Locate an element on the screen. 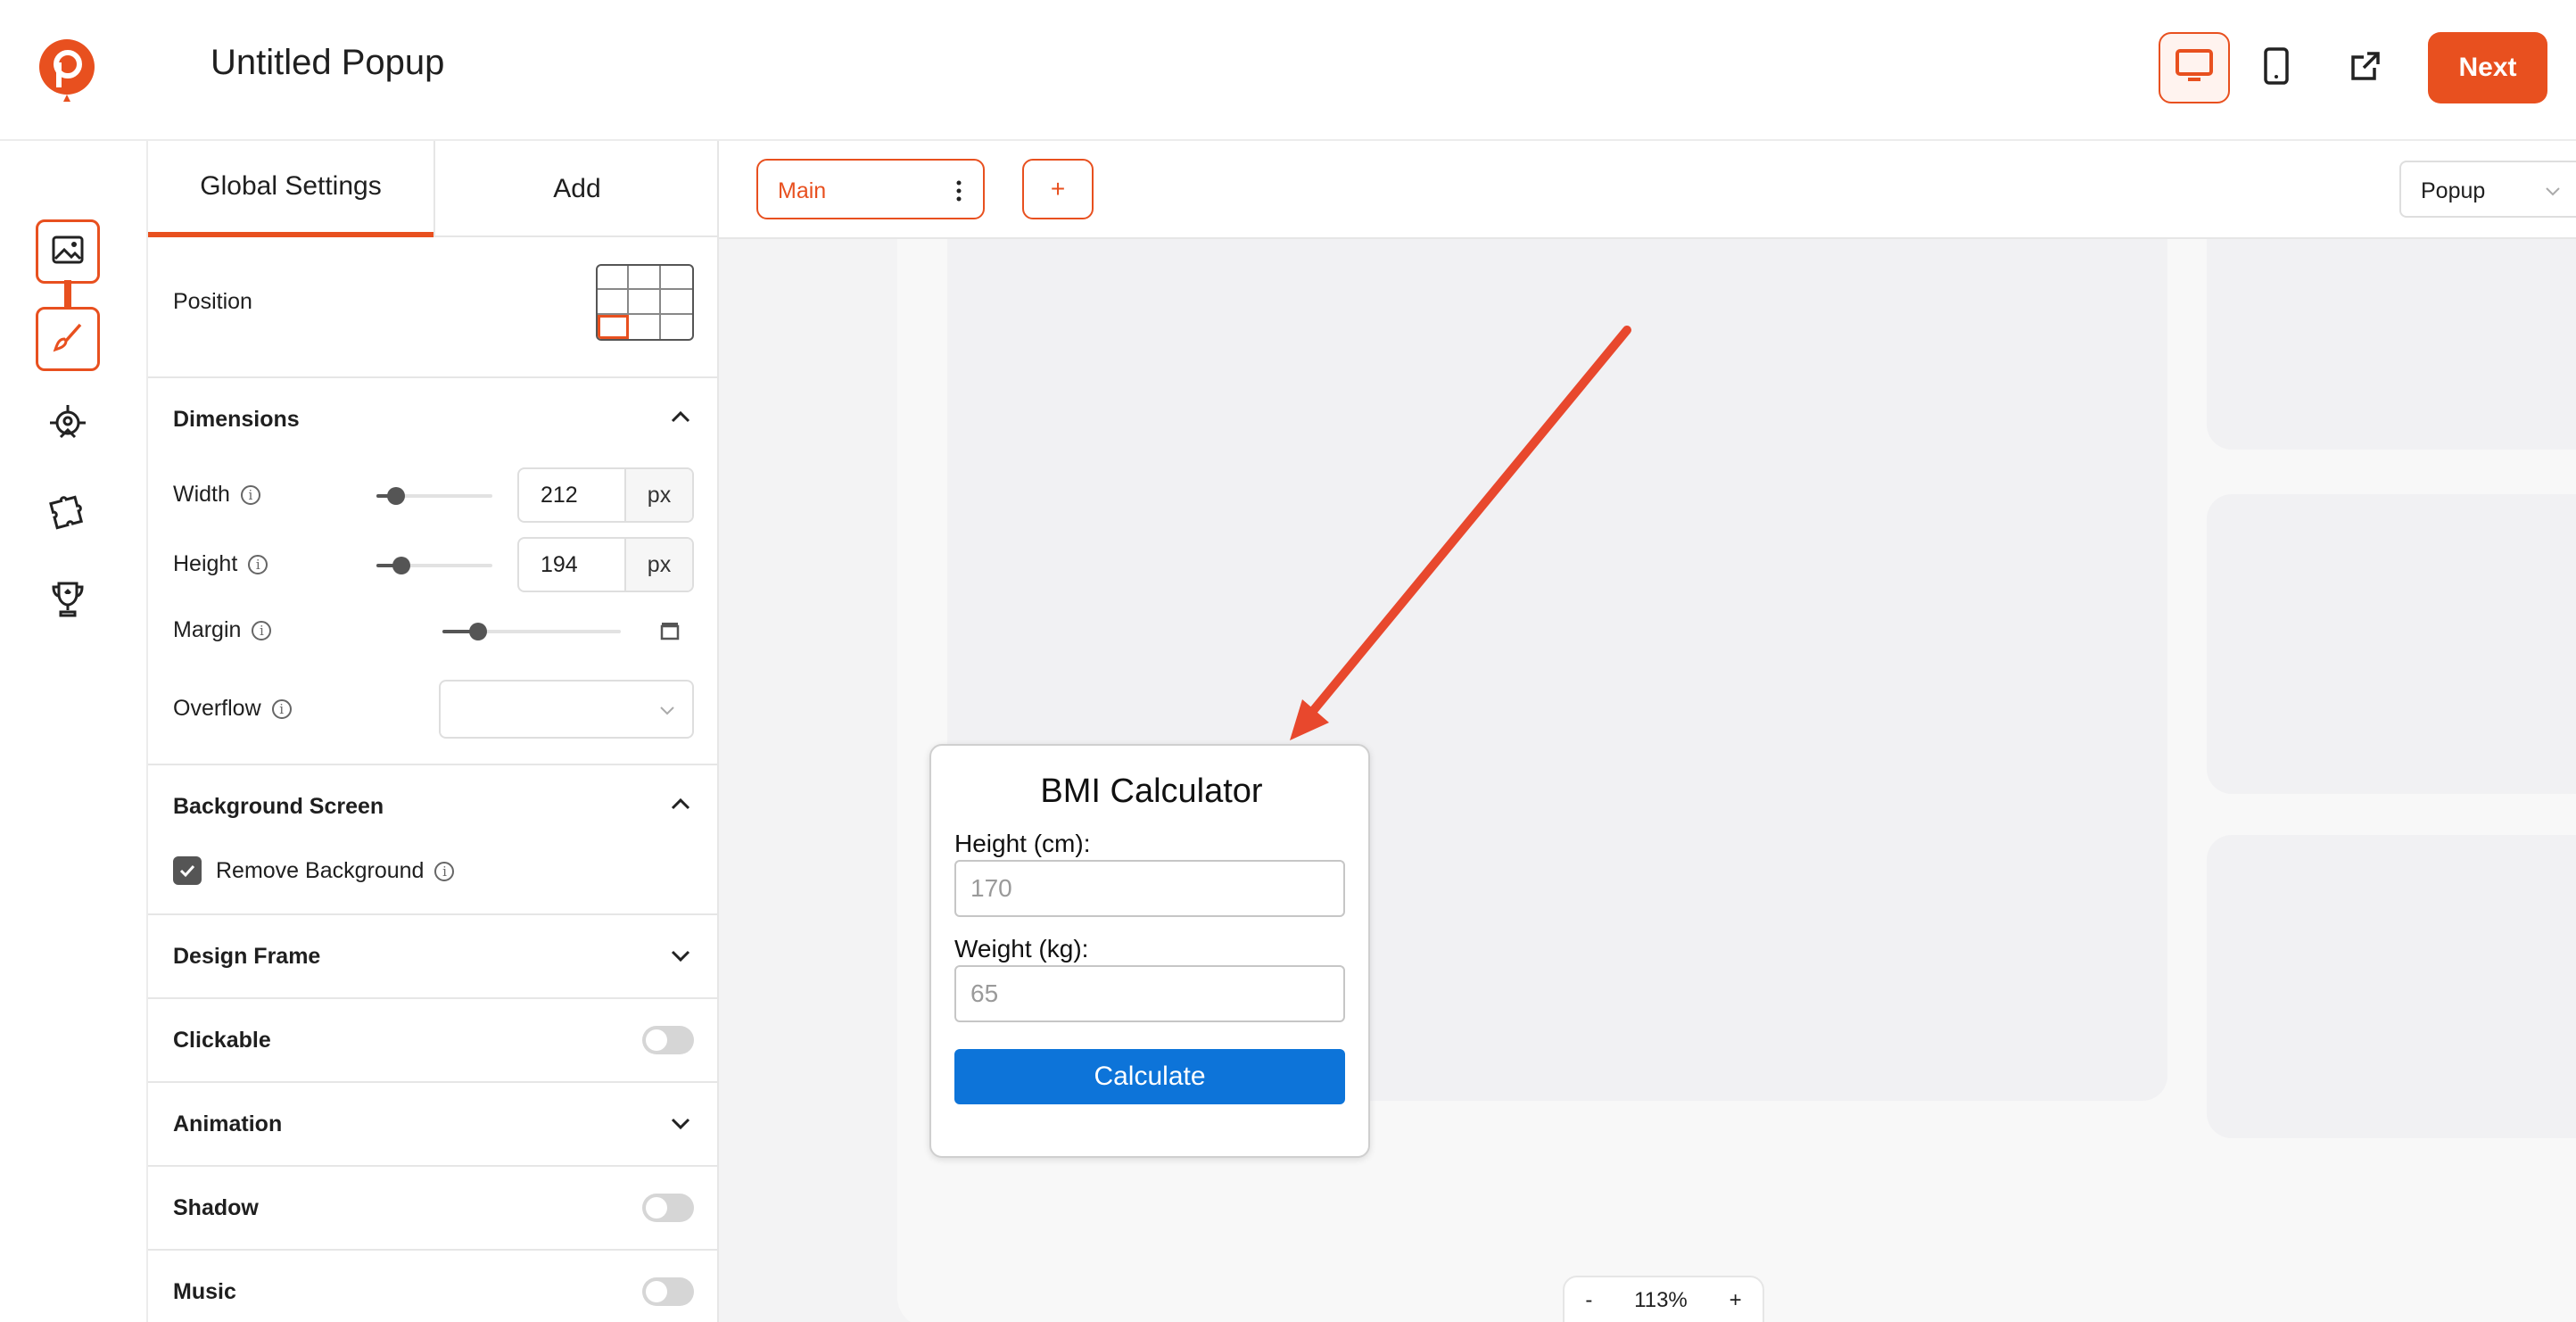 The image size is (2576, 1322). rail-item-design is located at coordinates (68, 339).